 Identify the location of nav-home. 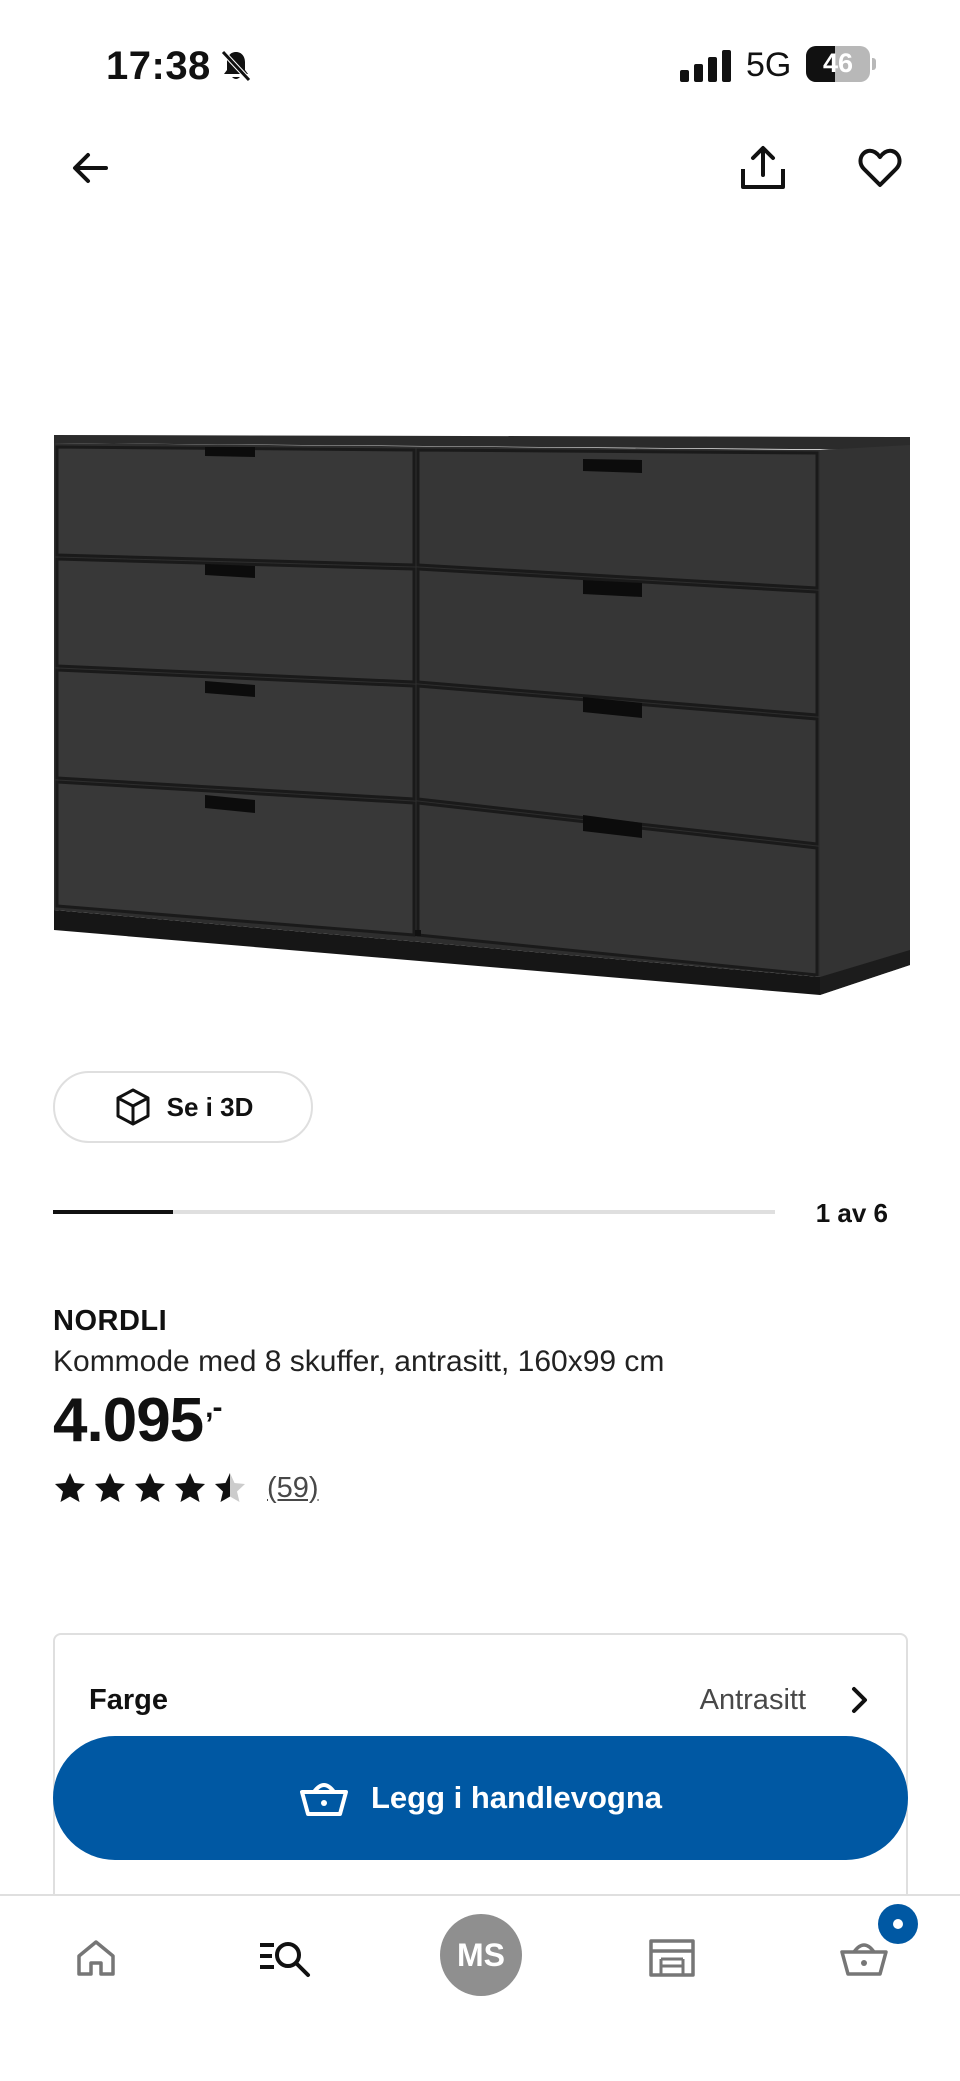
(96, 1958).